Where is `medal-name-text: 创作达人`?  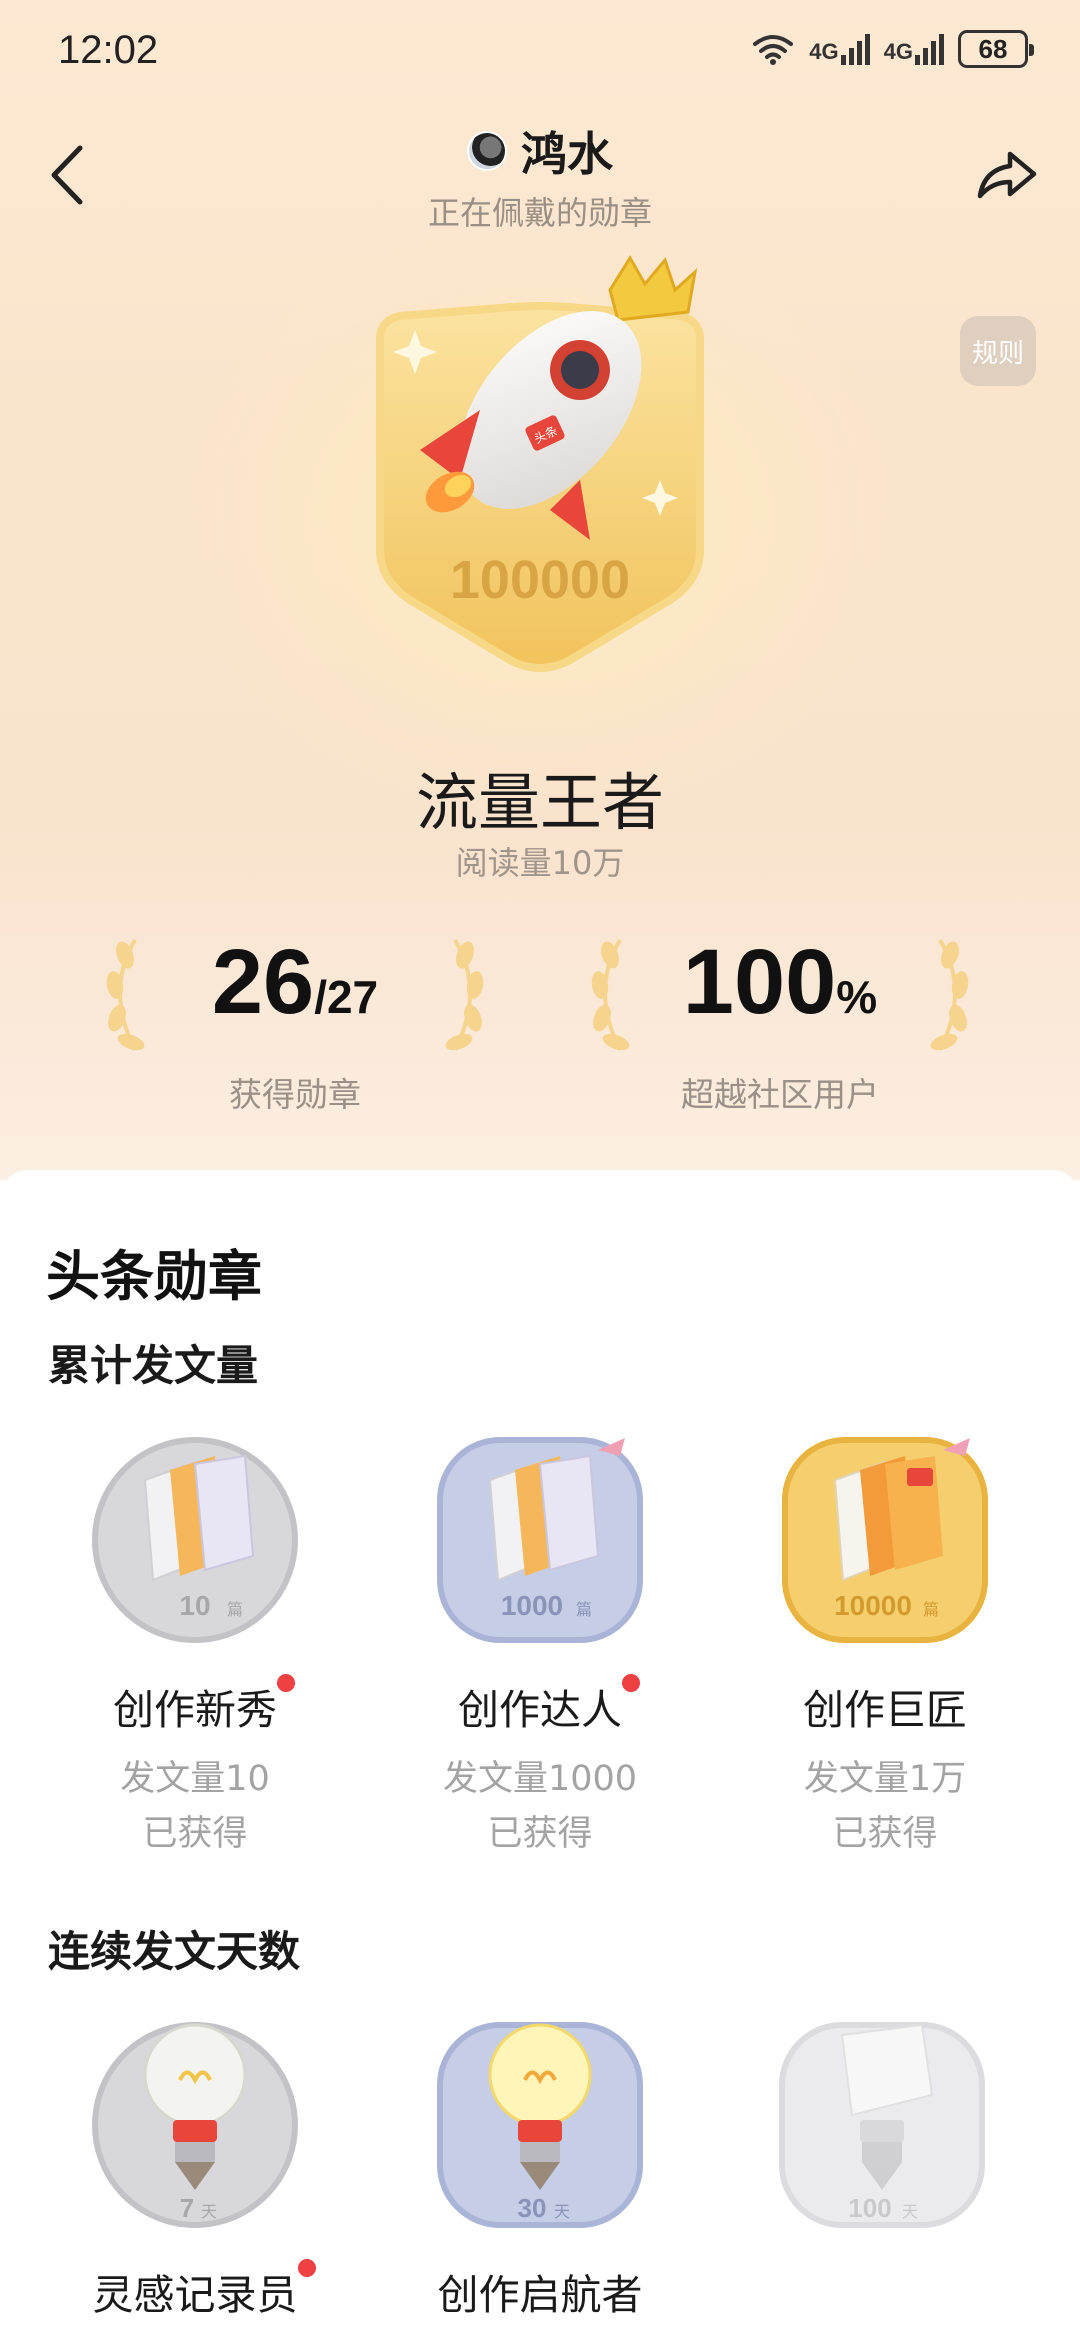 medal-name-text: 创作达人 is located at coordinates (540, 1710).